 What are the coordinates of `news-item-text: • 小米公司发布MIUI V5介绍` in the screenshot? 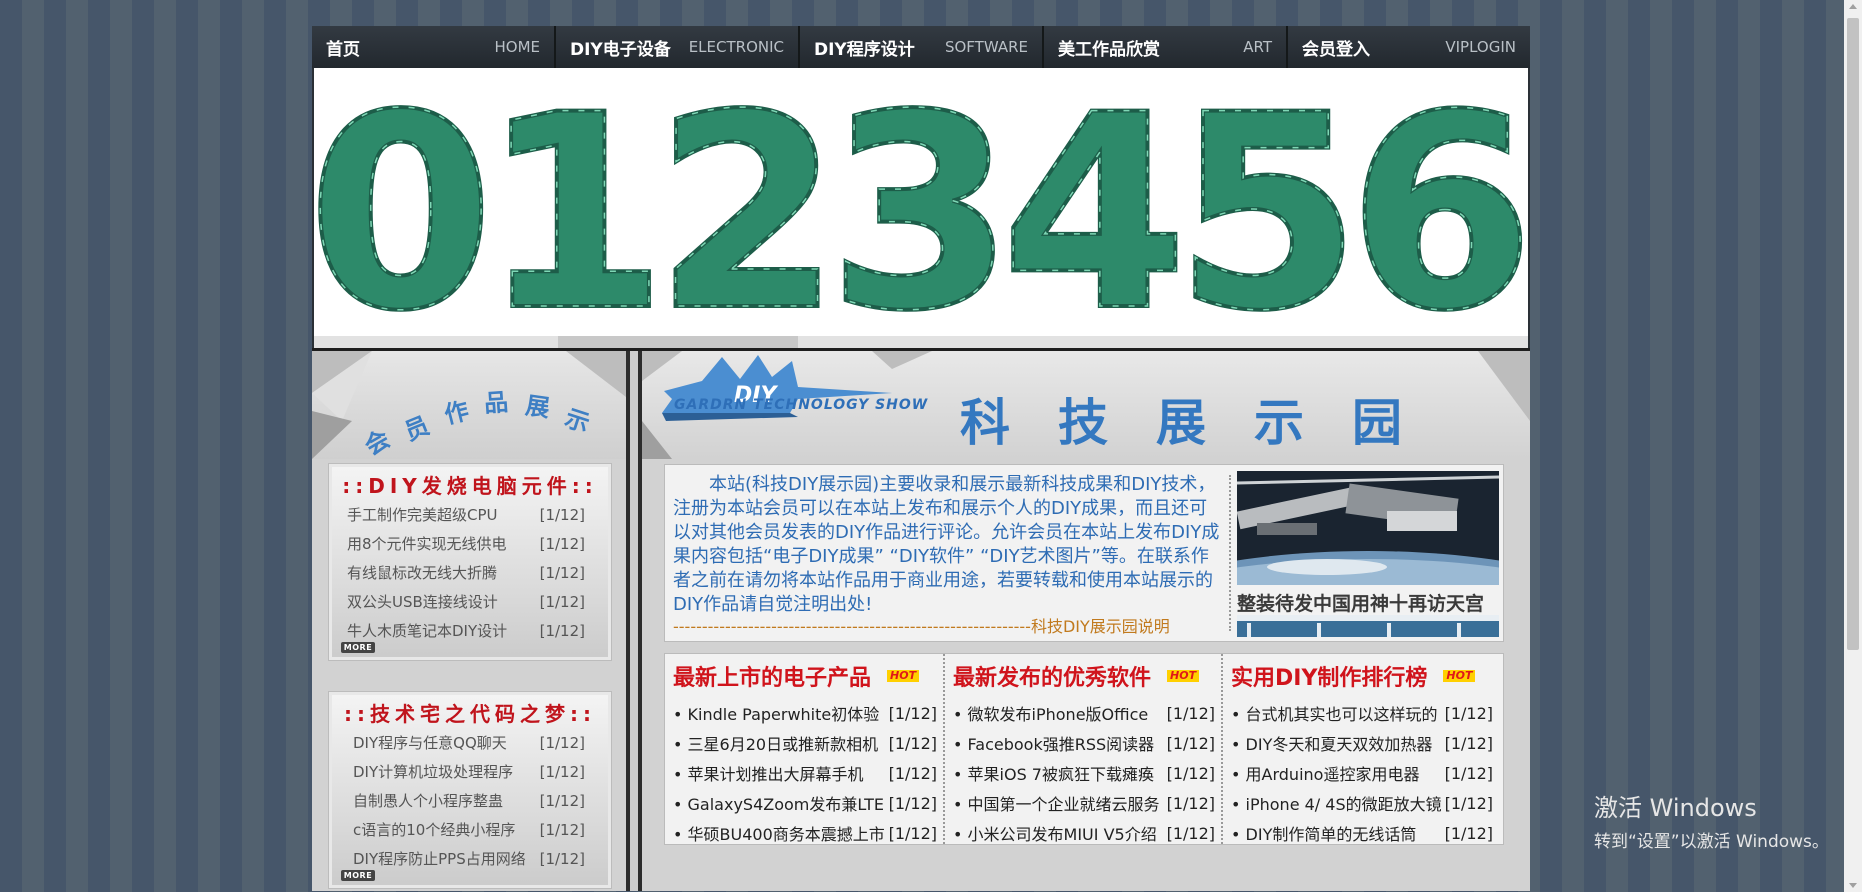 It's located at (1055, 833).